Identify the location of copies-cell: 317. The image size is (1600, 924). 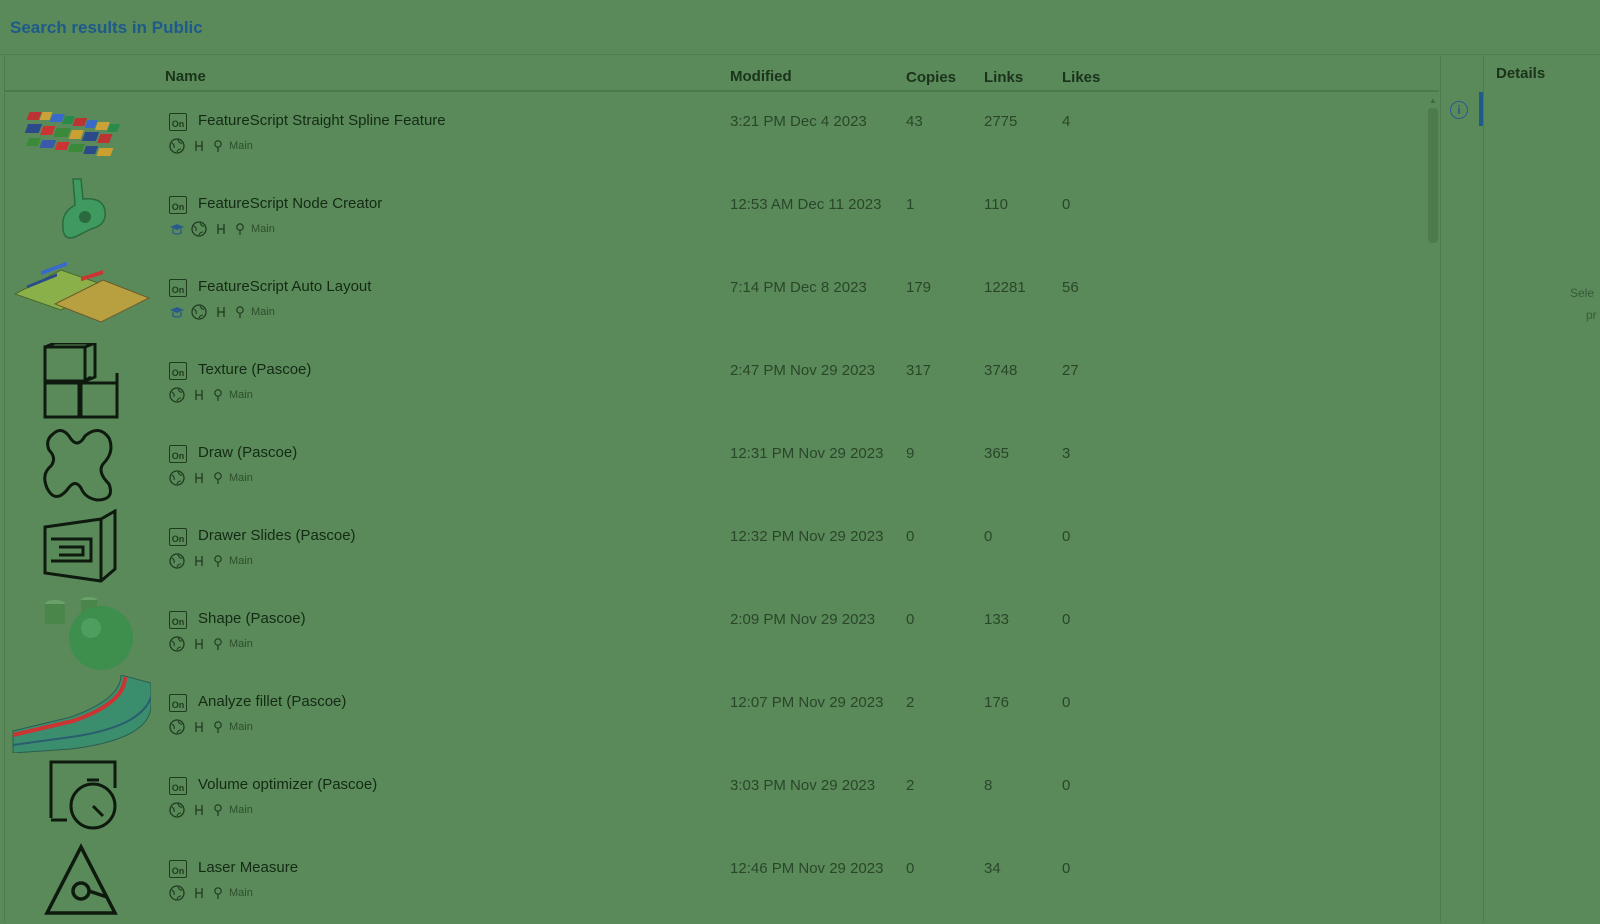
(919, 370).